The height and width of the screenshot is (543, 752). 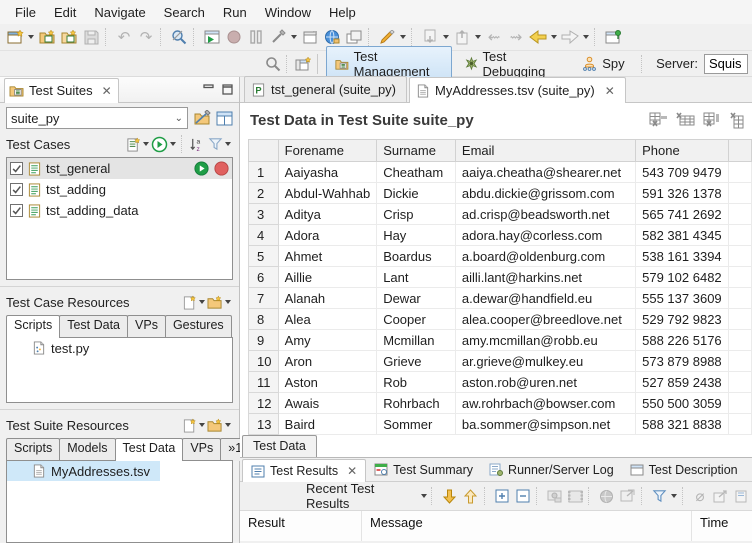 What do you see at coordinates (133, 144) in the screenshot?
I see `new-test-case-icon` at bounding box center [133, 144].